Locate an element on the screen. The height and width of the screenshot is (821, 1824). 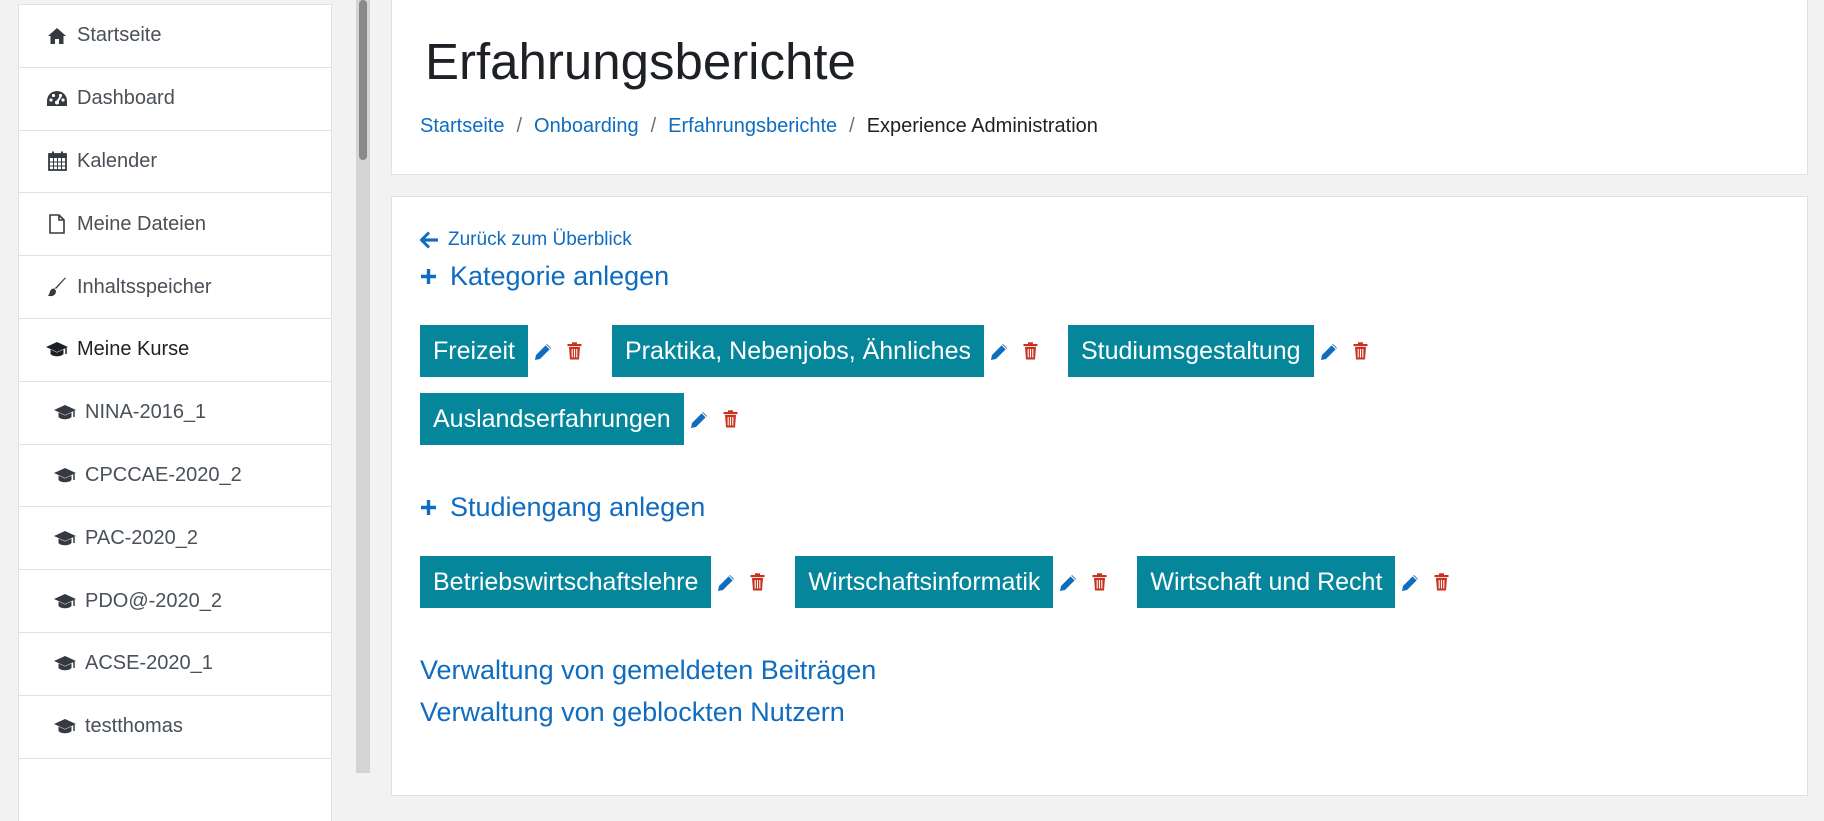
sidebar-course-label: ACSE-2020_1 is located at coordinates (149, 663).